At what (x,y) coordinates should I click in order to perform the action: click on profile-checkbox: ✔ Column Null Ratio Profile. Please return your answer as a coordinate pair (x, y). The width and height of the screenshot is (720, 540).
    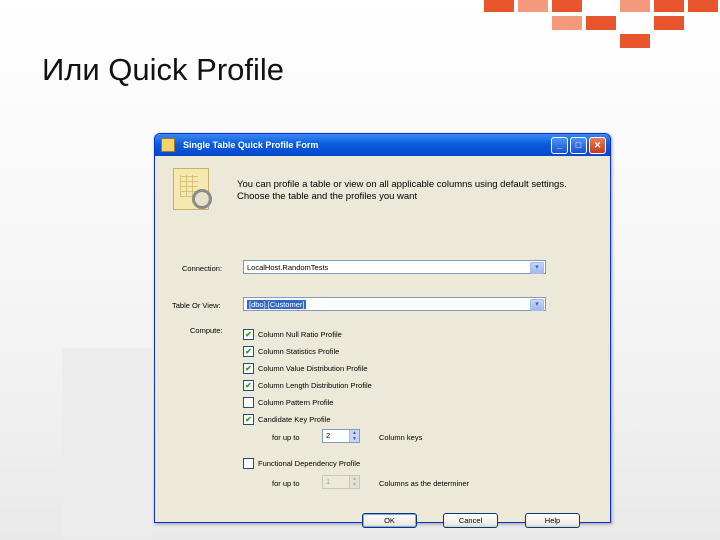
    Looking at the image, I should click on (292, 334).